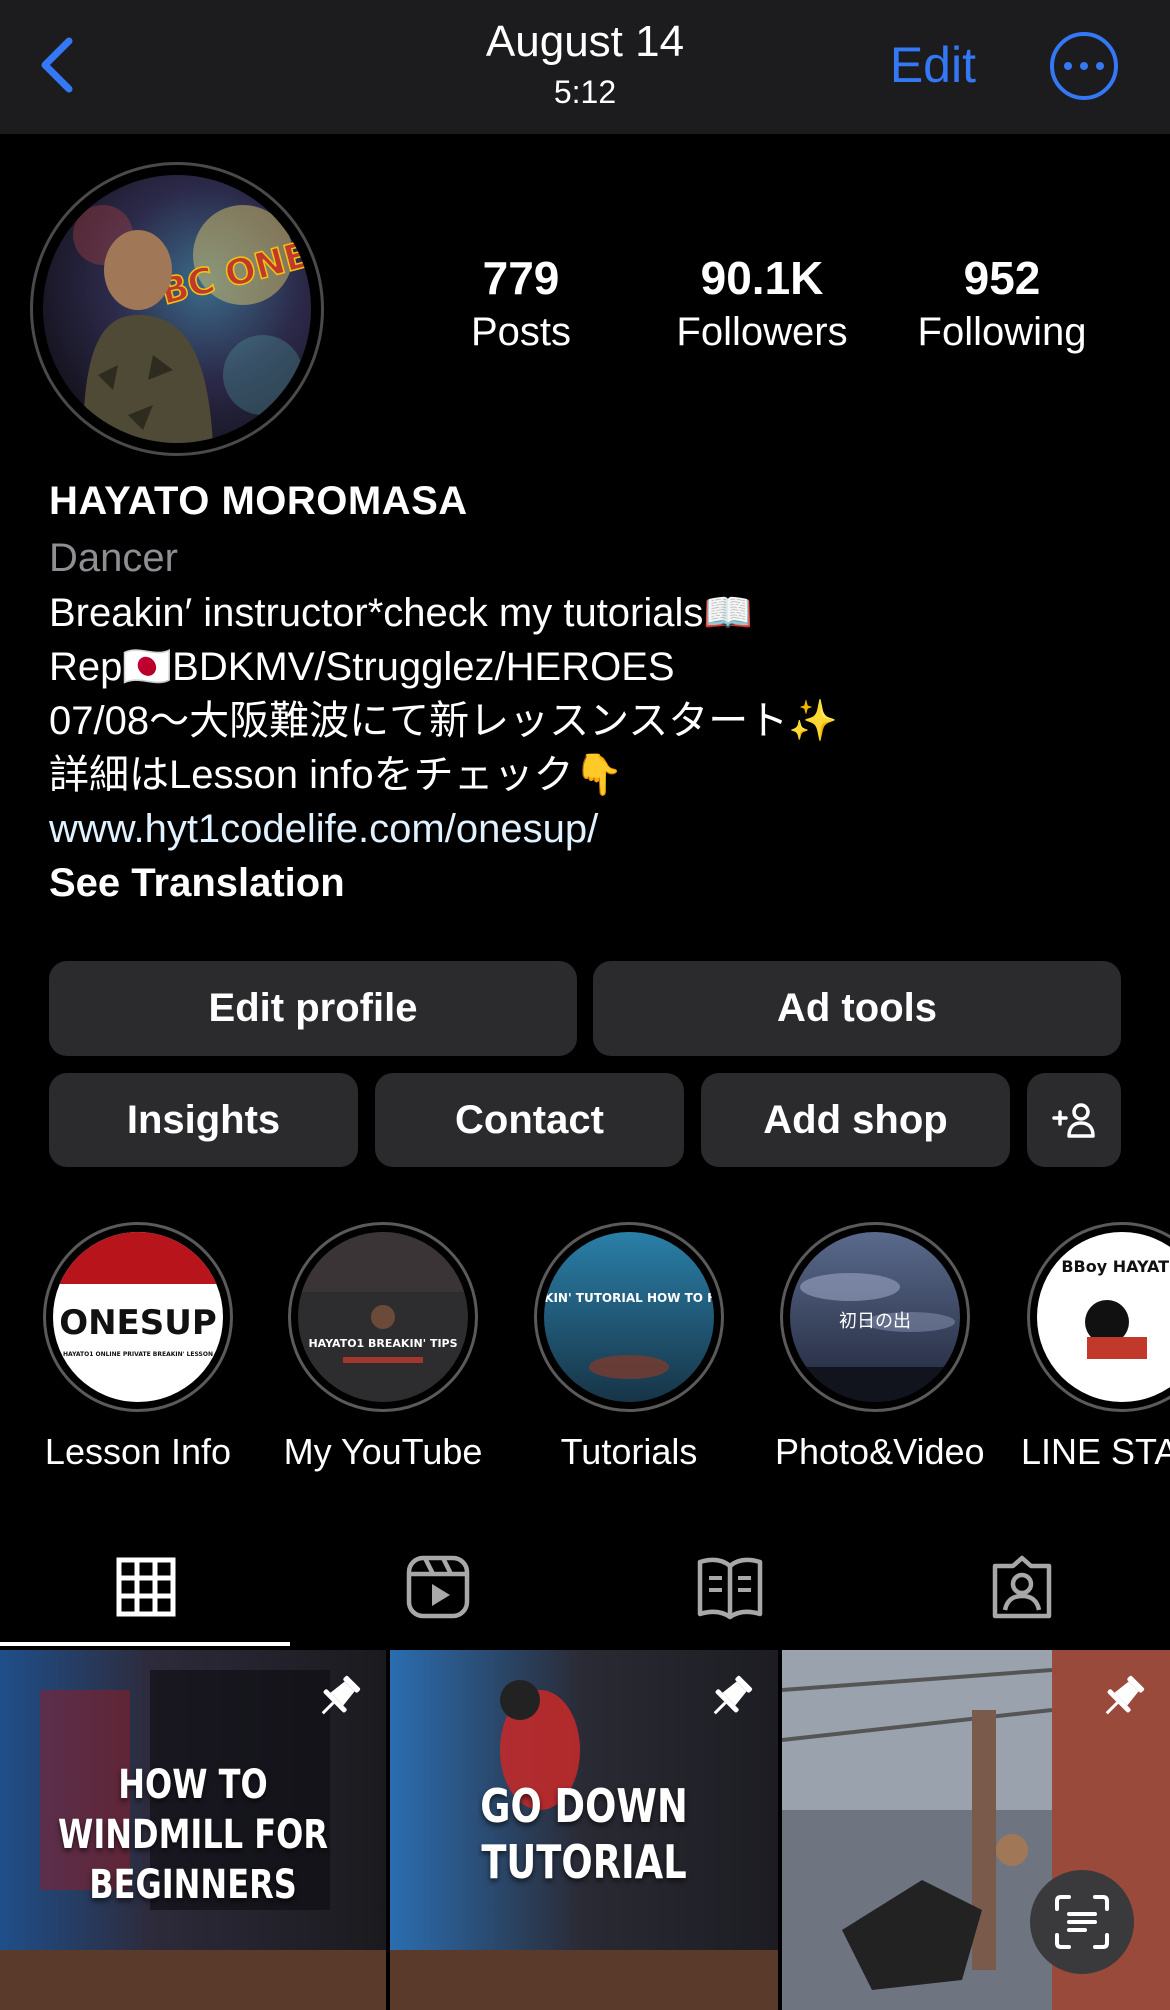 The image size is (1170, 2010). I want to click on svg-text: BREAKIN' TUTORIAL HOW TO FLARE, so click(629, 1298).